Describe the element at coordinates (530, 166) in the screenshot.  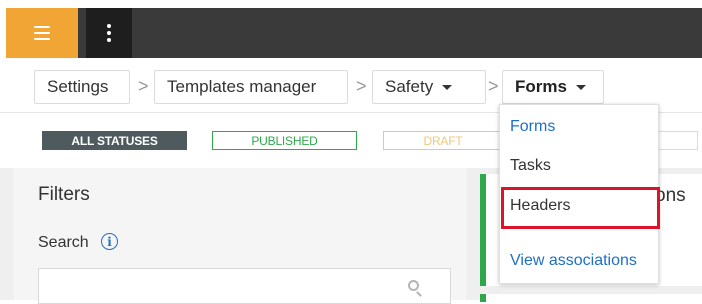
I see `dropdown-item-tasks: Tasks` at that location.